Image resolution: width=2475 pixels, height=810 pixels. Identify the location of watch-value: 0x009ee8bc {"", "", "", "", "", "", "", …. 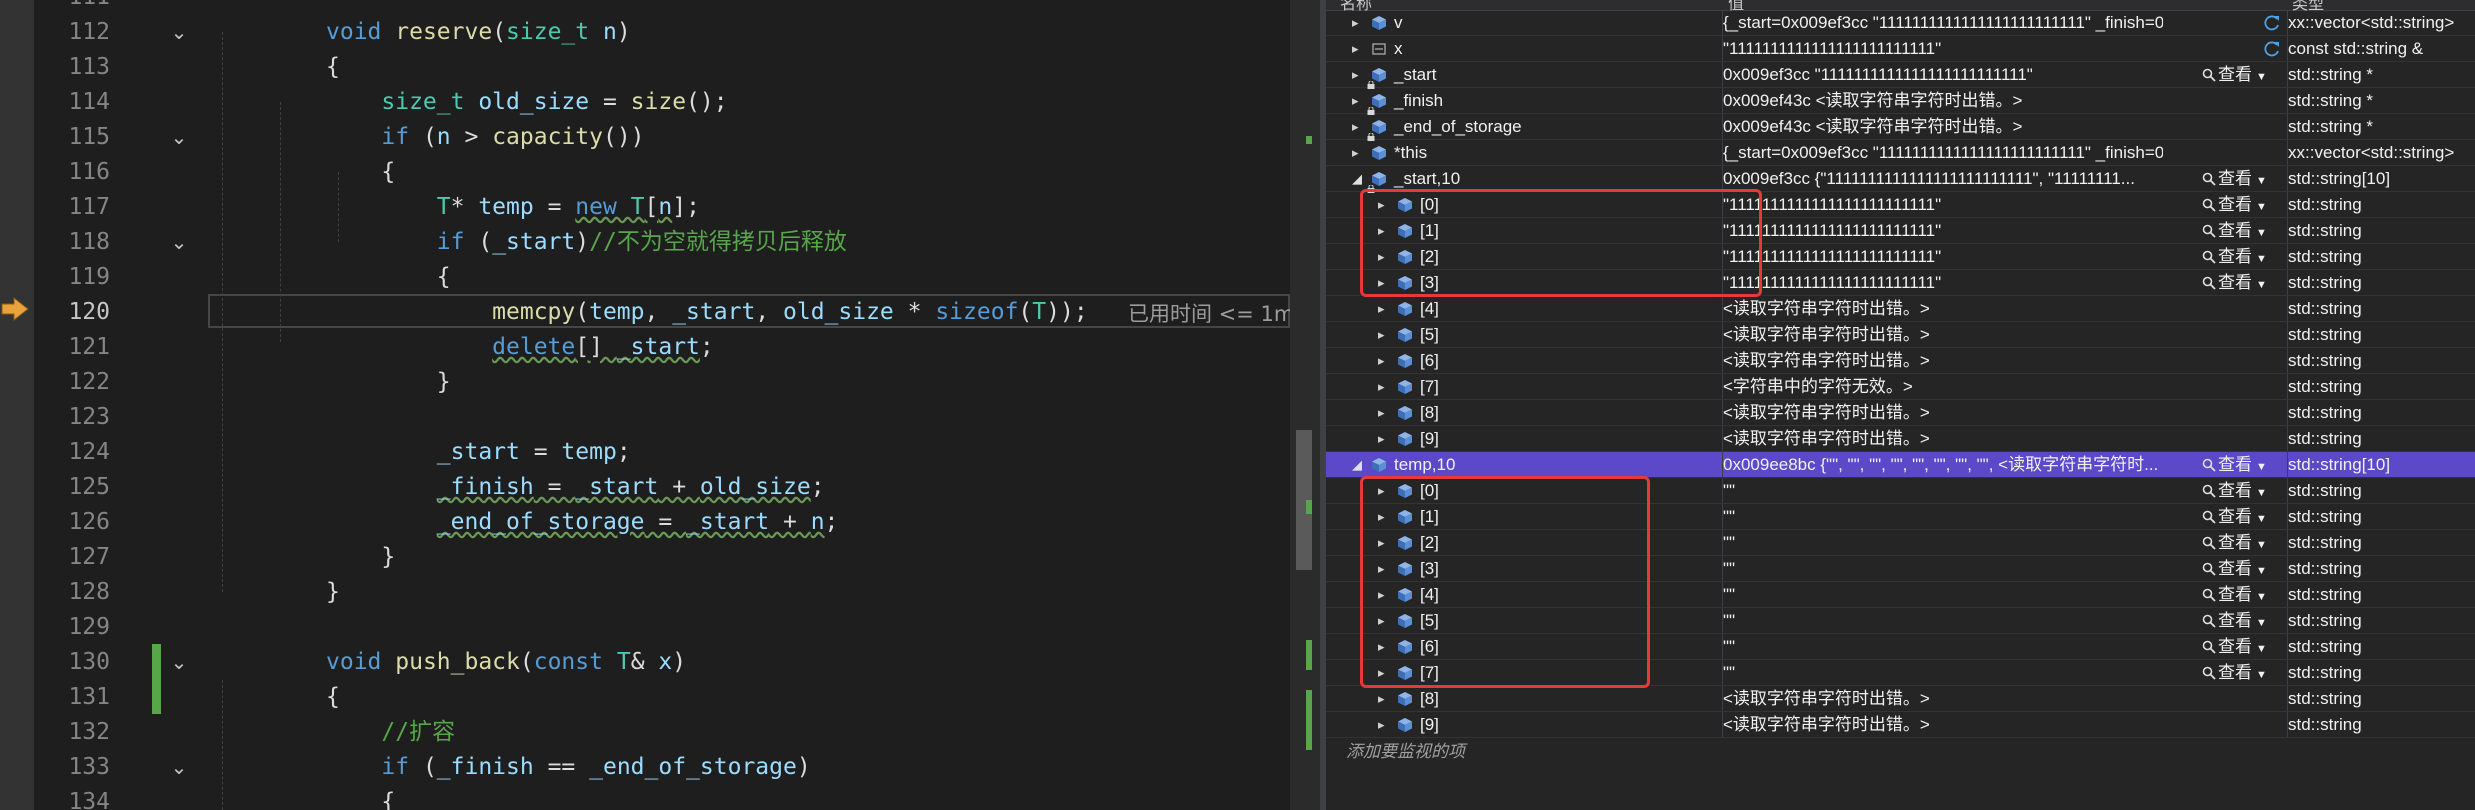
(1943, 465).